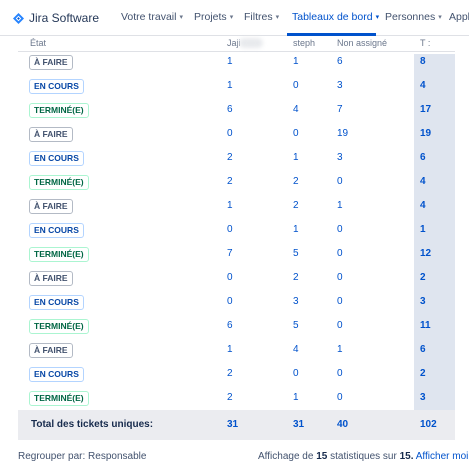 Image resolution: width=469 pixels, height=475 pixels. What do you see at coordinates (332, 17) in the screenshot?
I see `nav-label: Tableaux de bord` at bounding box center [332, 17].